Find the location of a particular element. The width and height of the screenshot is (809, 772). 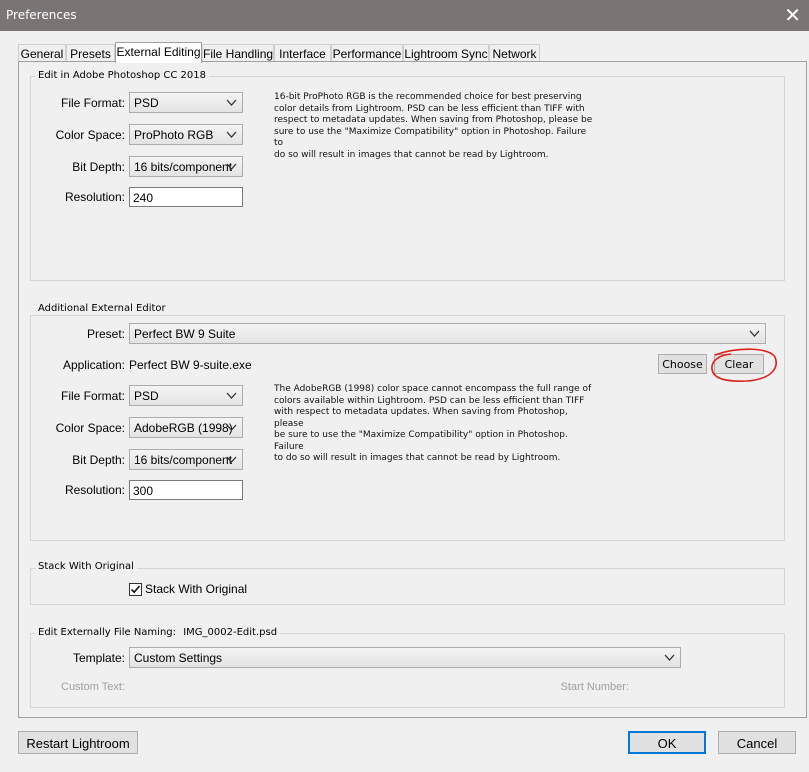

ok-button: OK is located at coordinates (667, 742).